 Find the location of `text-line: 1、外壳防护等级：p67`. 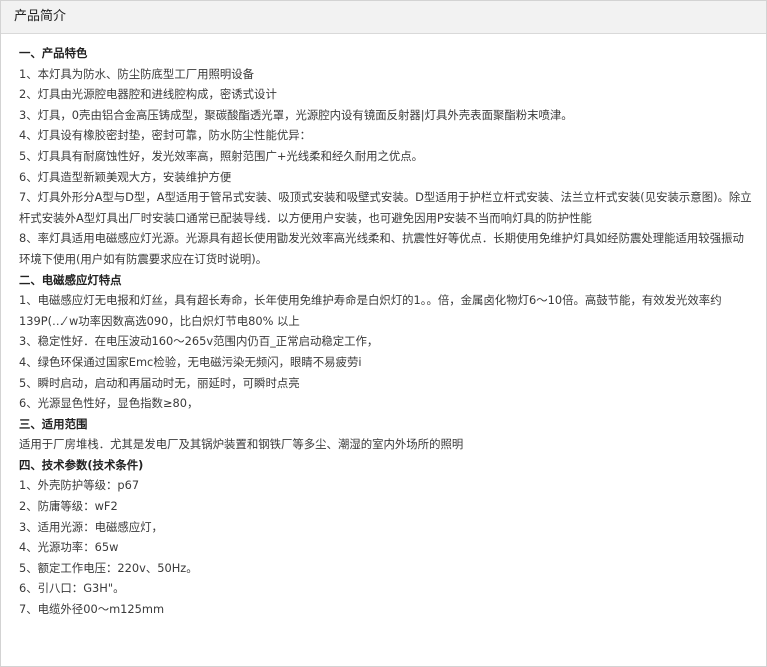

text-line: 1、外壳防护等级：p67 is located at coordinates (79, 485).